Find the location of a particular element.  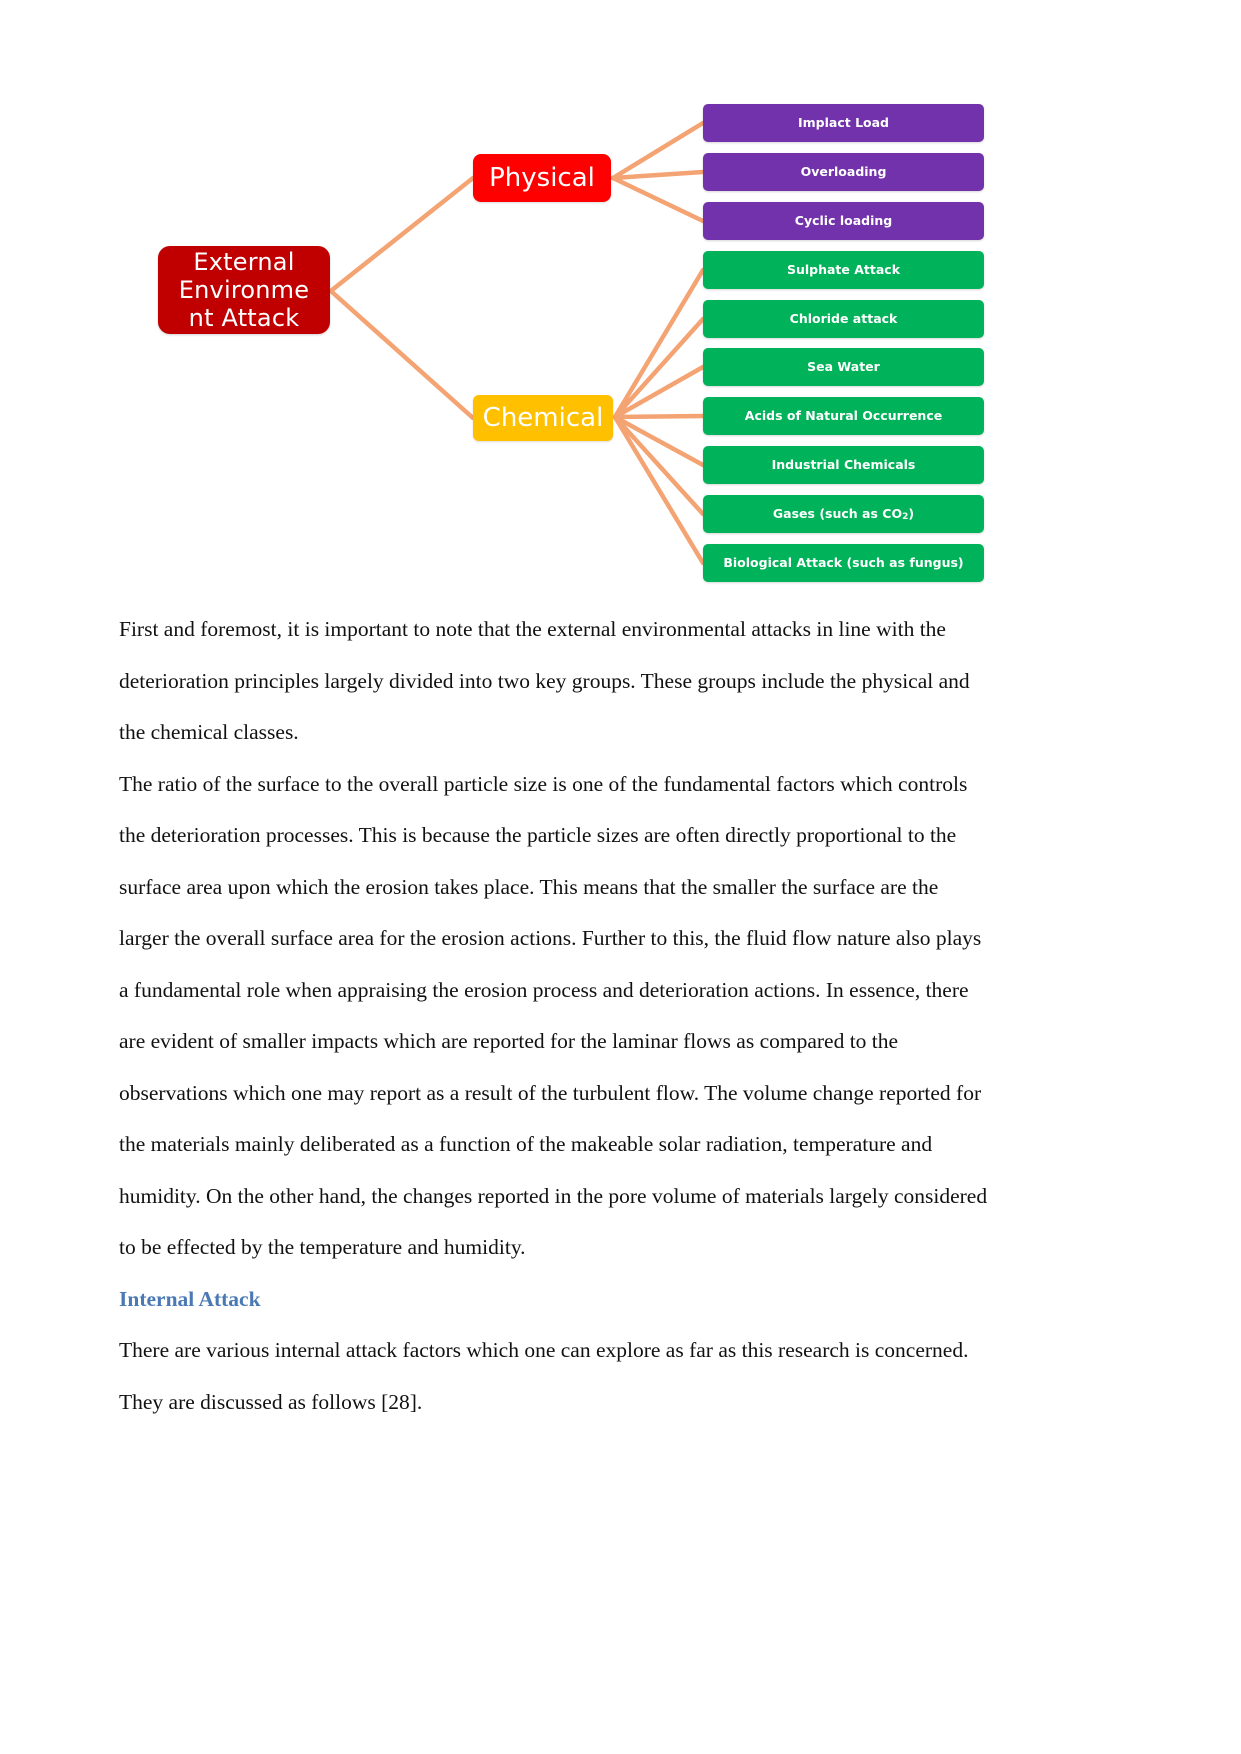

node-external-environment-attack: External Environme nt Attack is located at coordinates (244, 290).